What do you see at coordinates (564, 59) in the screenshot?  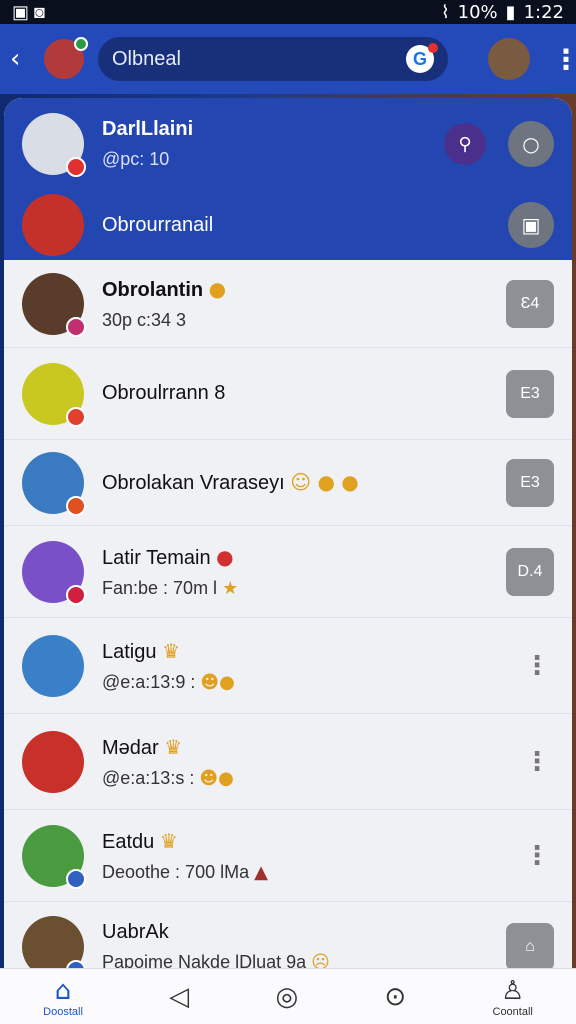 I see `menu-icon: ⋮` at bounding box center [564, 59].